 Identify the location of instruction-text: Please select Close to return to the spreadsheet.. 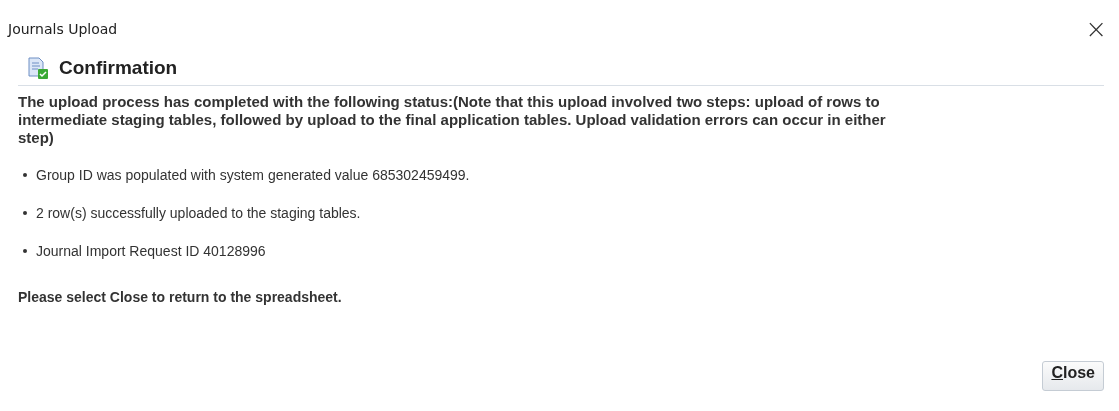
(180, 297).